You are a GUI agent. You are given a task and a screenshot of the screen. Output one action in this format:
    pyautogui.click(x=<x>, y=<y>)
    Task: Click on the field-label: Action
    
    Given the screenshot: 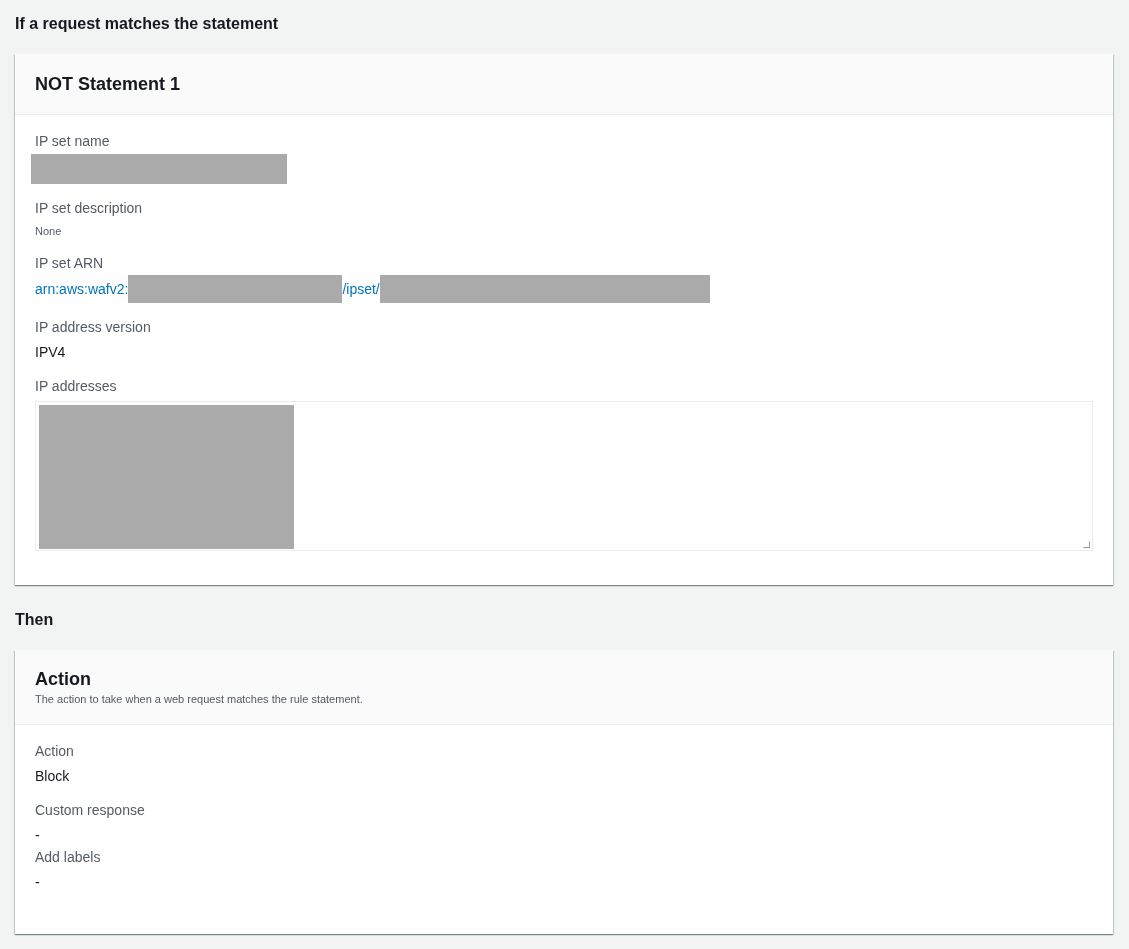 What is the action you would take?
    pyautogui.click(x=55, y=751)
    